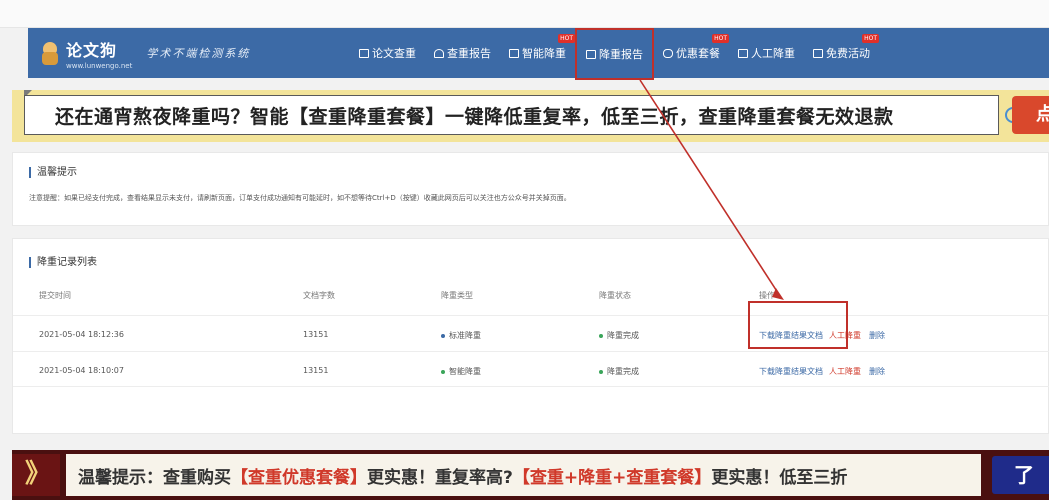 This screenshot has height=500, width=1049. I want to click on nav-item-reduce-report: 降重报告, so click(614, 54).